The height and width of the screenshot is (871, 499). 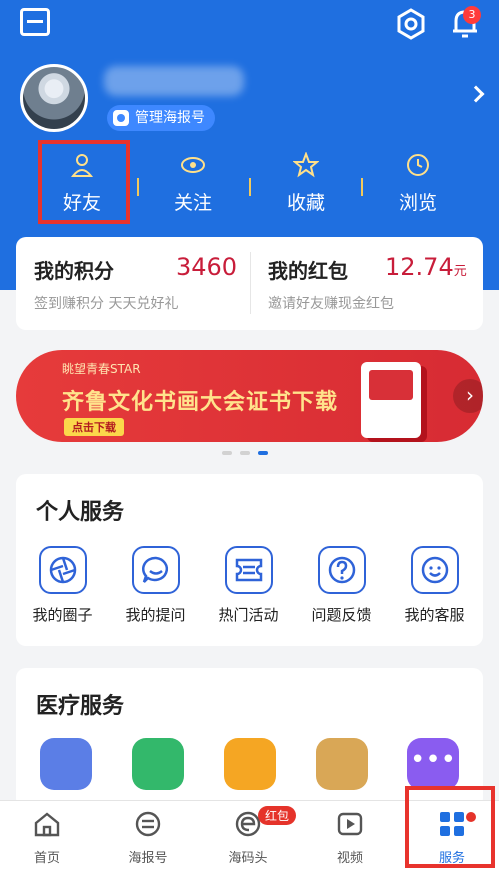 I want to click on smiley-icon, so click(x=434, y=570).